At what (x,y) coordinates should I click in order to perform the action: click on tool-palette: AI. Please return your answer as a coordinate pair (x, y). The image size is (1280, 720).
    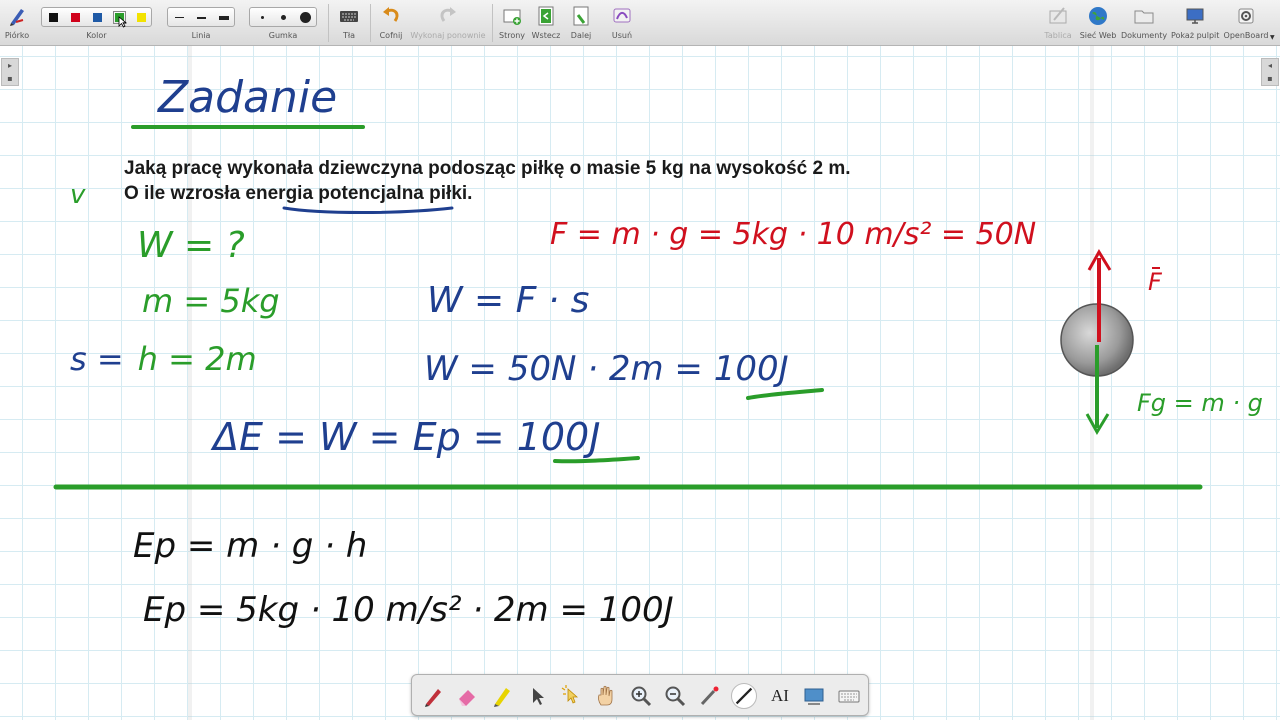
    Looking at the image, I should click on (640, 695).